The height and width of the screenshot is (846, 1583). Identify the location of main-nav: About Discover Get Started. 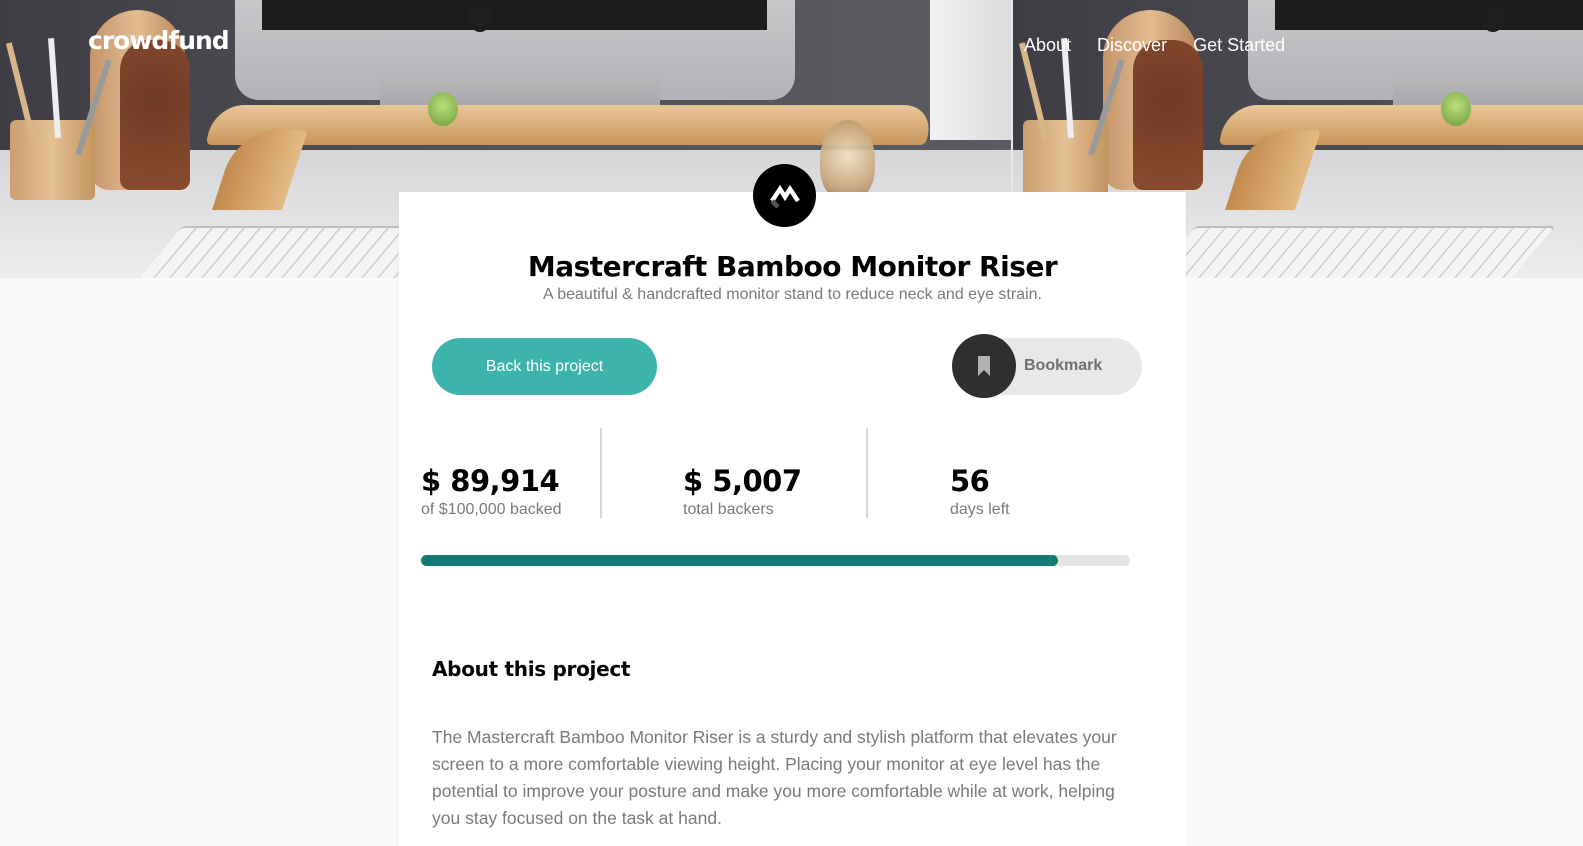
(1154, 45).